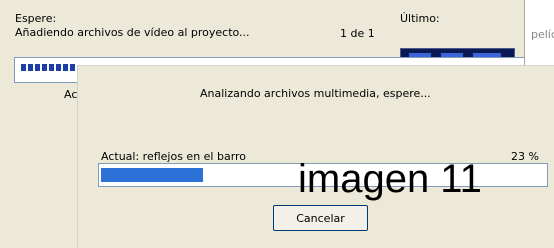 Image resolution: width=554 pixels, height=248 pixels. Describe the element at coordinates (390, 179) in the screenshot. I see `watermark-caption: imagen 11` at that location.